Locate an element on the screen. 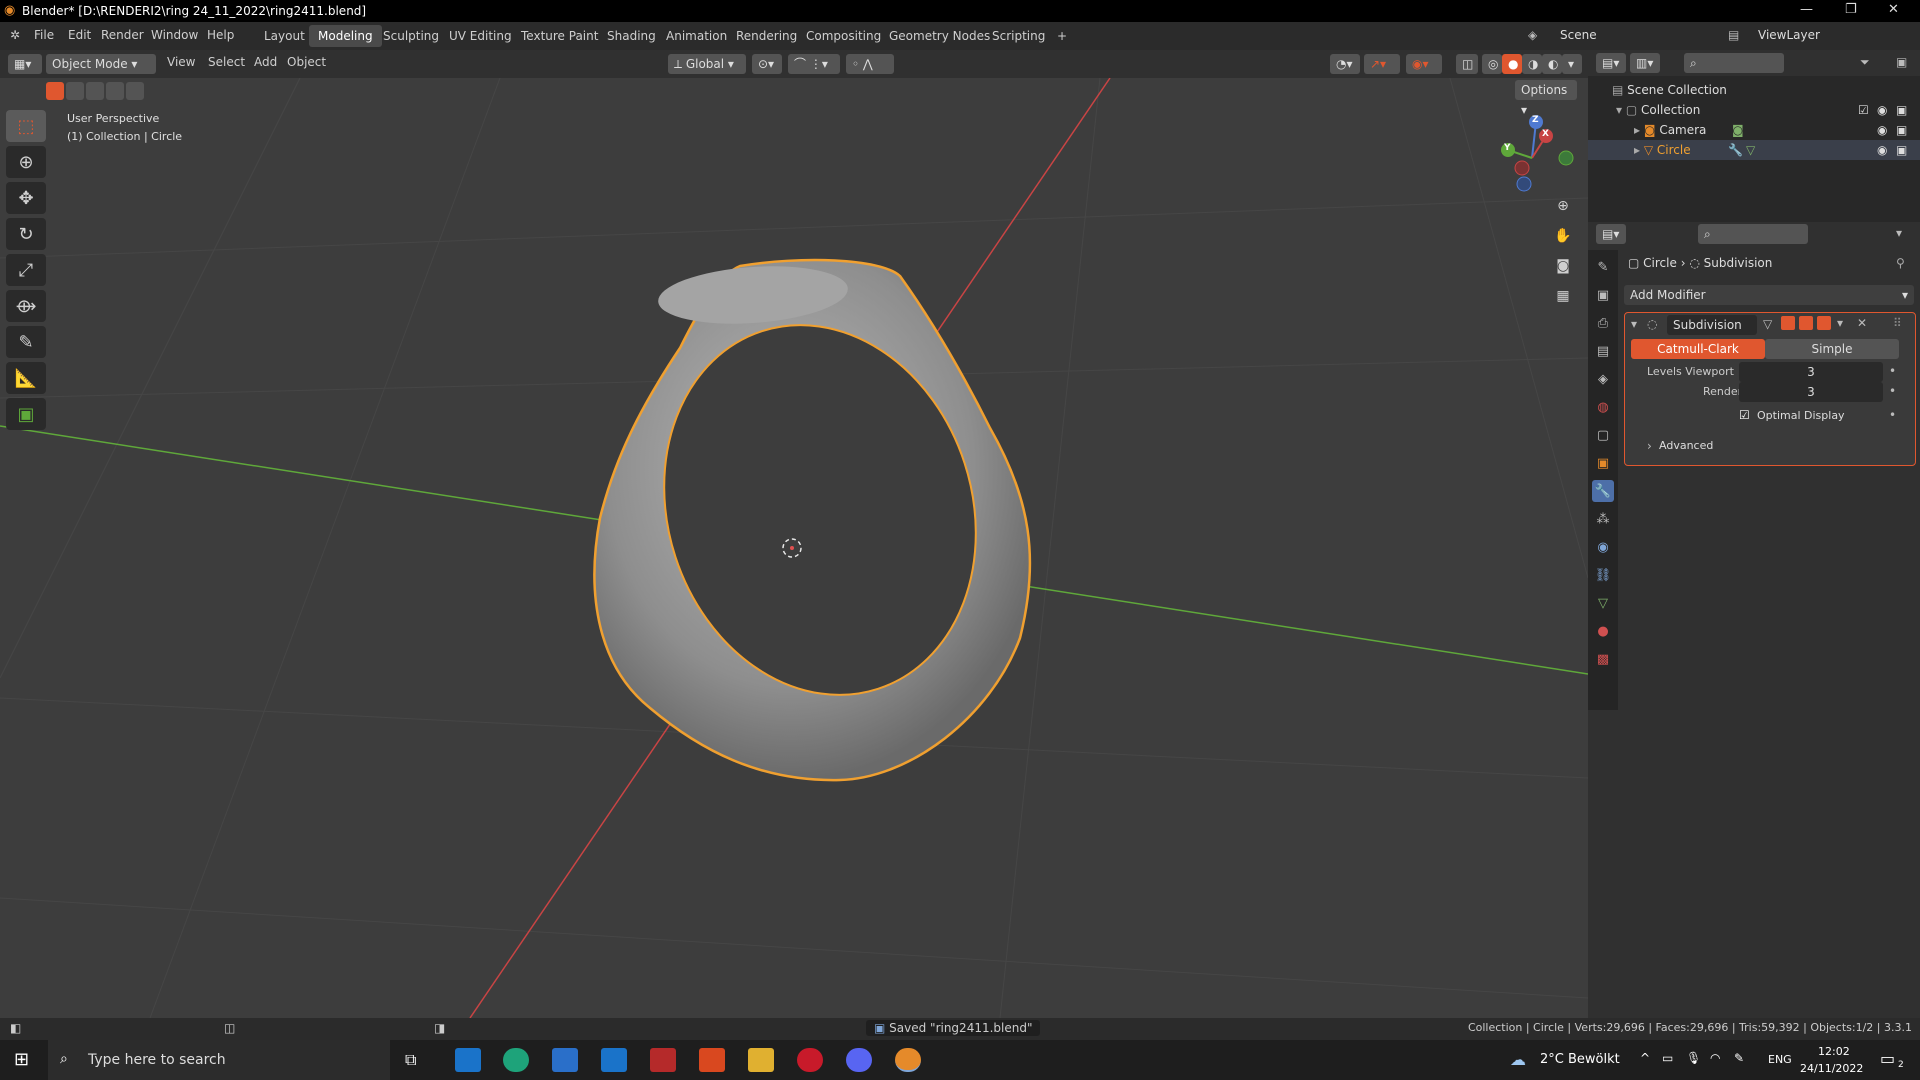 Image resolution: width=1920 pixels, height=1080 pixels. remove-modifier-icon: ✕ is located at coordinates (1862, 323).